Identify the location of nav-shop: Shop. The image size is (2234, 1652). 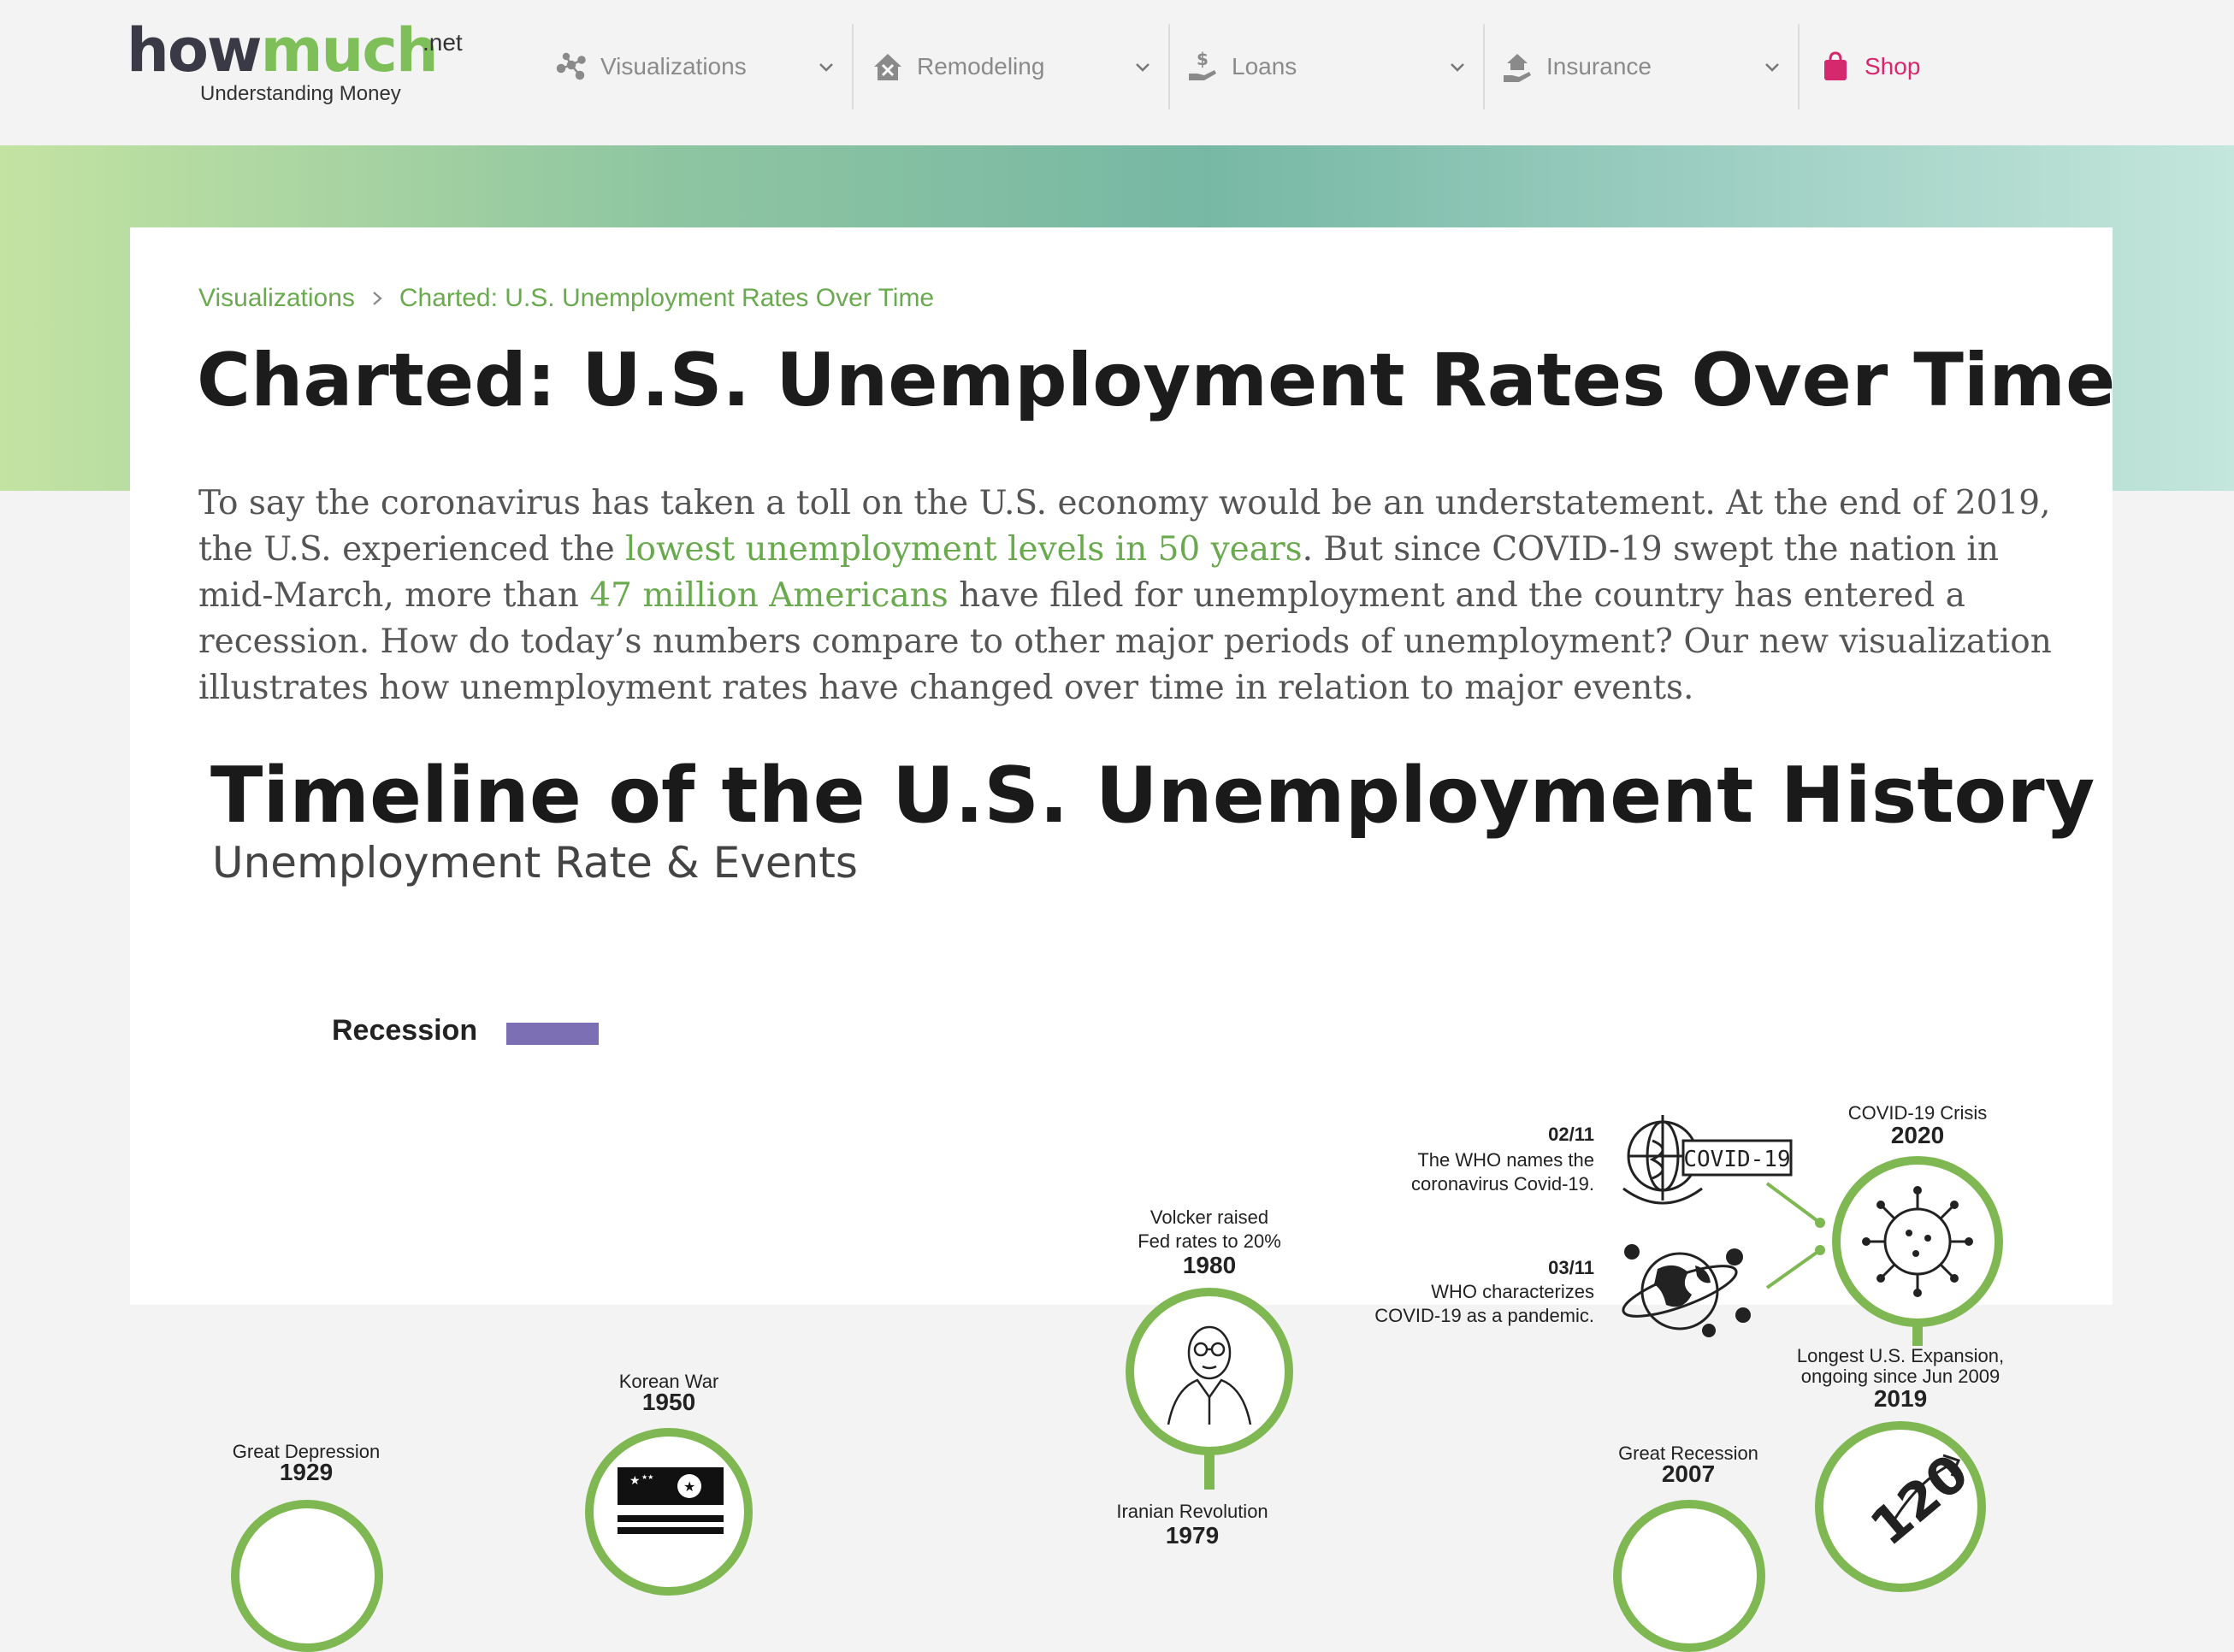
(1887, 66).